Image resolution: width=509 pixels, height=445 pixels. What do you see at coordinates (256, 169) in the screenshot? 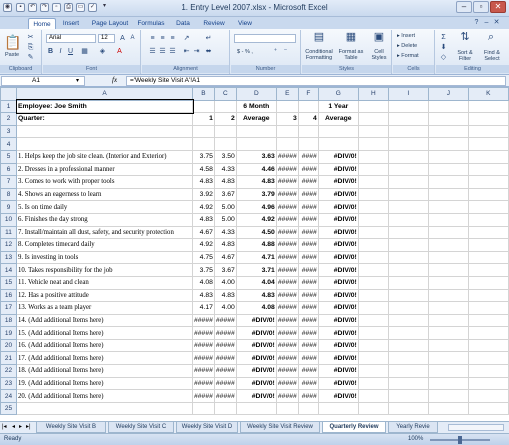
I see `cell-d: 4.46` at bounding box center [256, 169].